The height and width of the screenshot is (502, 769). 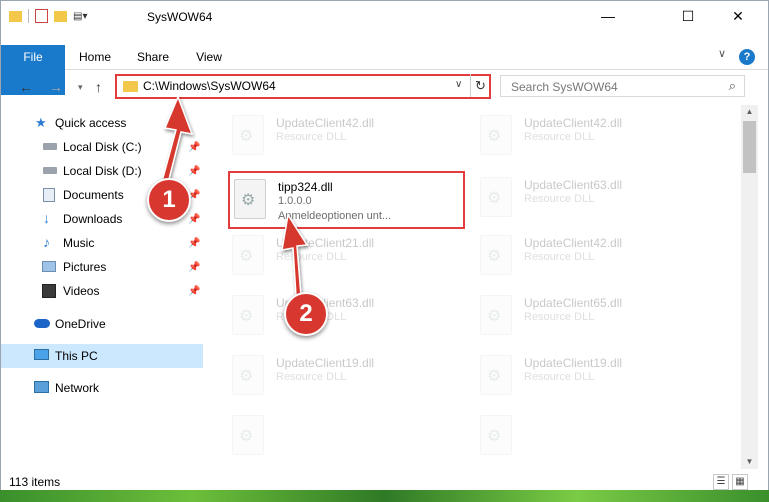 What do you see at coordinates (60, 16) in the screenshot?
I see `new-folder-icon` at bounding box center [60, 16].